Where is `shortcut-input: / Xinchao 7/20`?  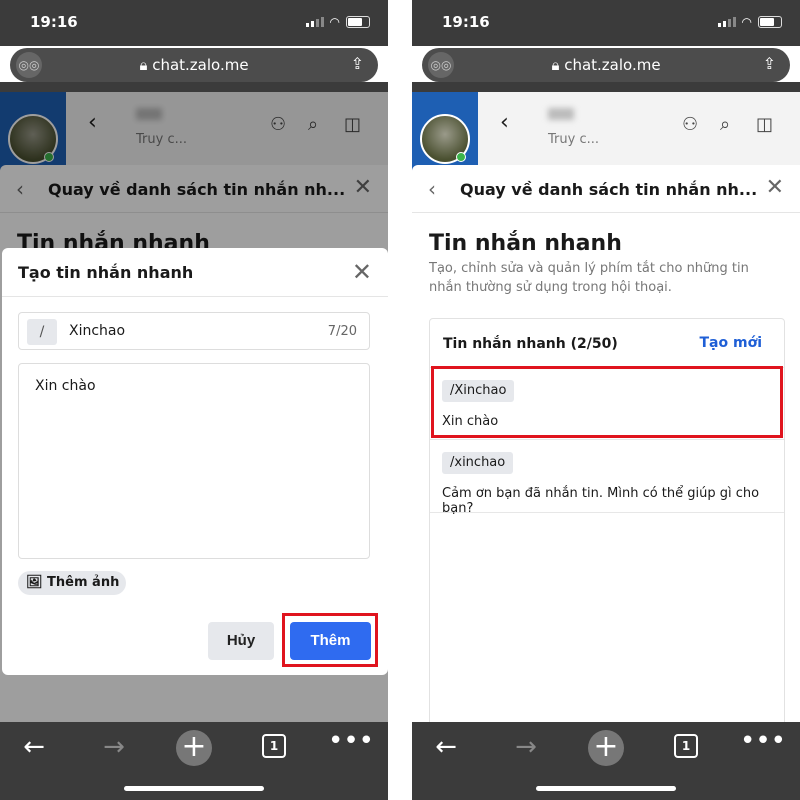
shortcut-input: / Xinchao 7/20 is located at coordinates (194, 331).